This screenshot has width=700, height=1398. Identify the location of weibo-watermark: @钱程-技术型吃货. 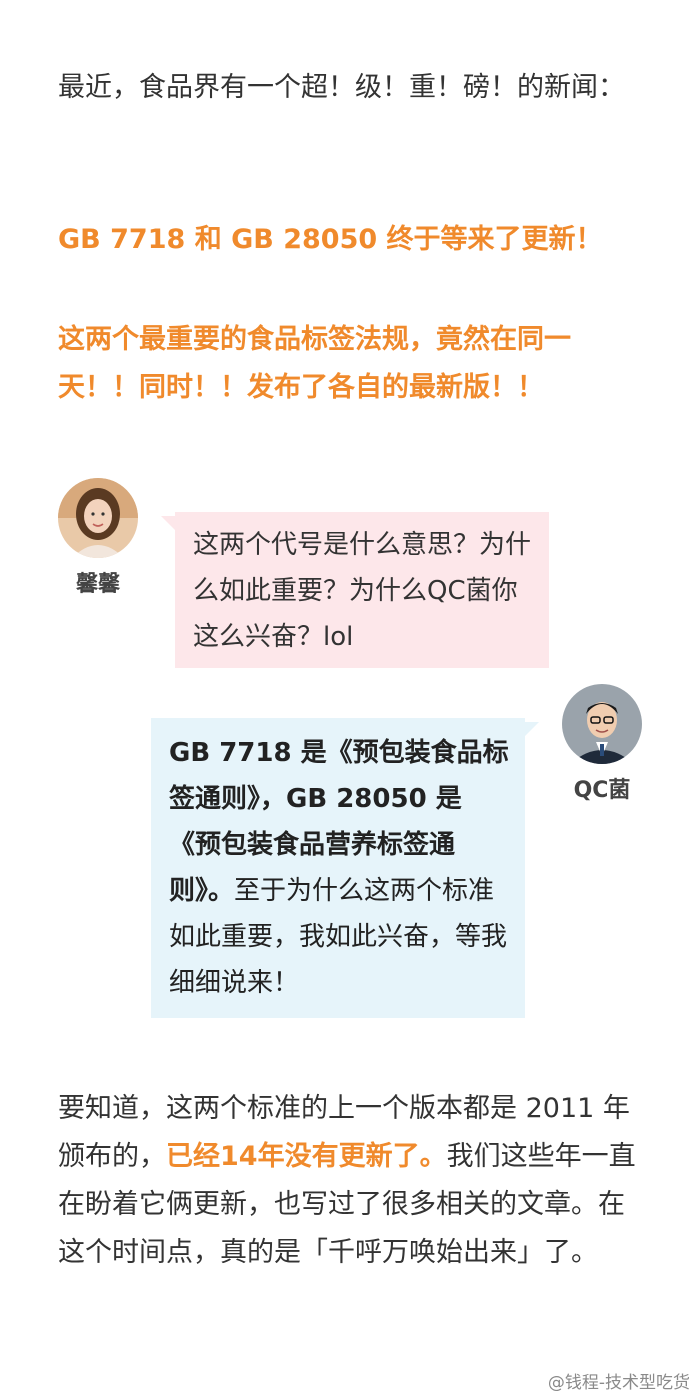
(618, 1383).